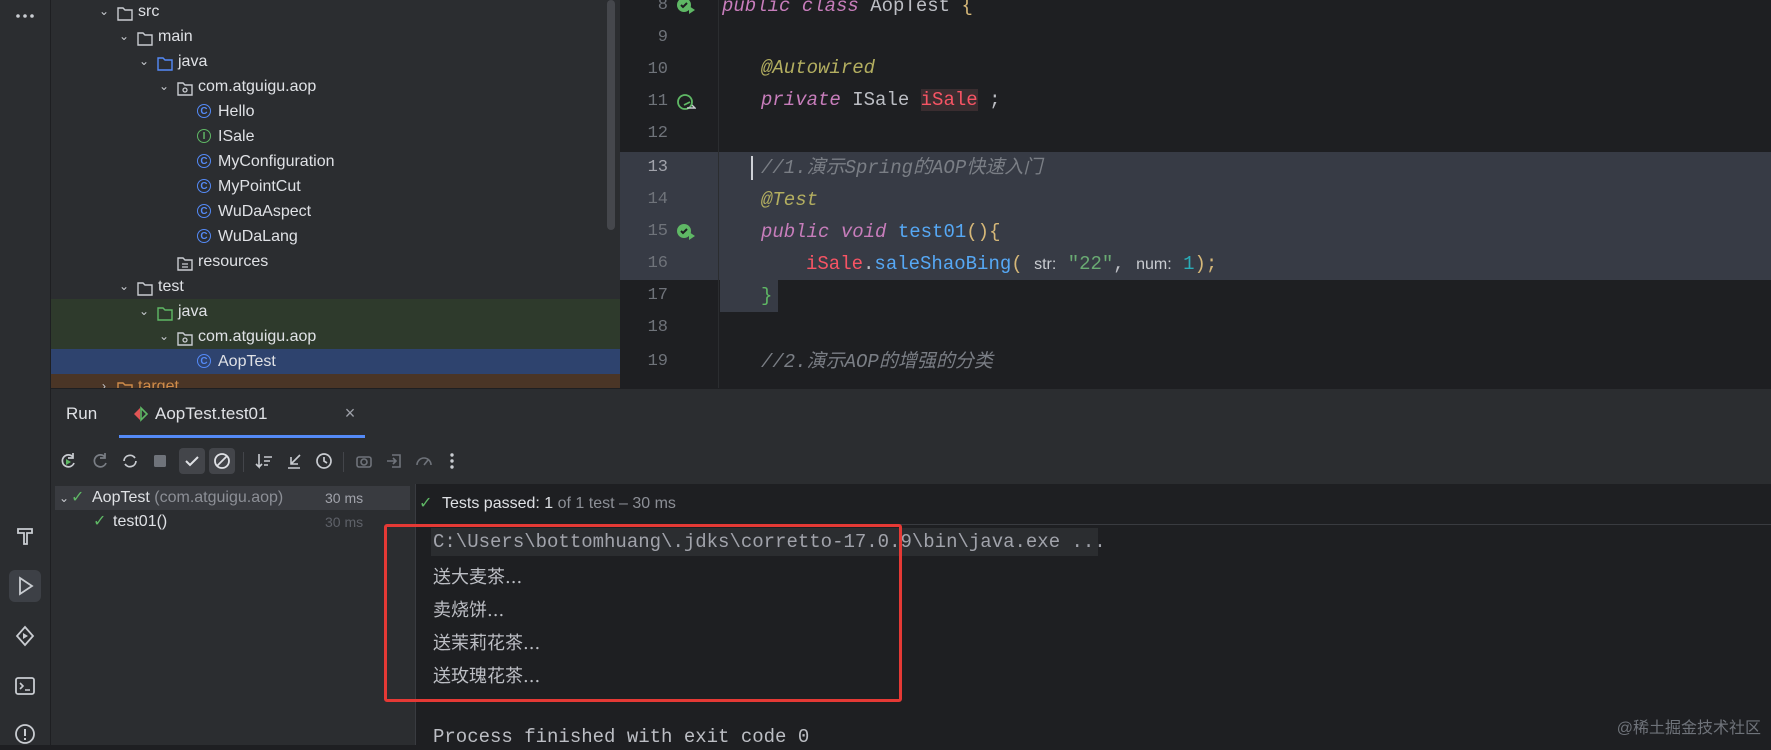  What do you see at coordinates (1012, 264) in the screenshot?
I see `code-line-16: iSale.saleShaoBing( str: "22", num: 1);` at bounding box center [1012, 264].